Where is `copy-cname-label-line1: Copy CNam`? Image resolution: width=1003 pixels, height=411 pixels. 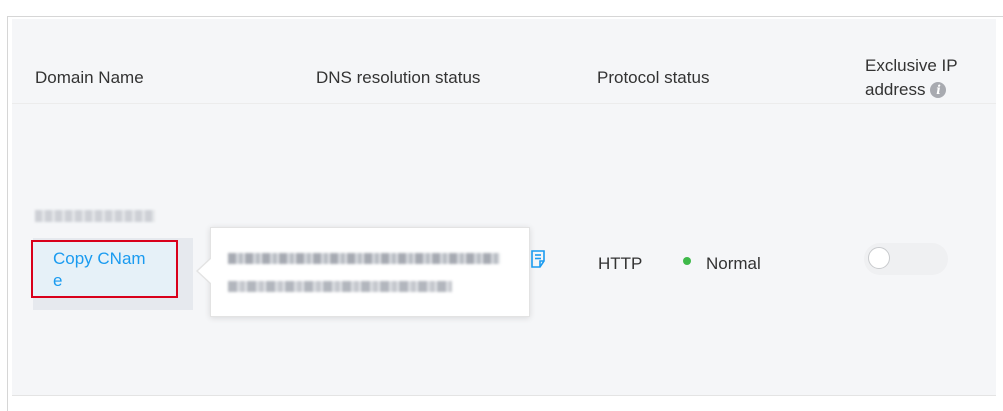
copy-cname-label-line1: Copy CNam is located at coordinates (99, 258).